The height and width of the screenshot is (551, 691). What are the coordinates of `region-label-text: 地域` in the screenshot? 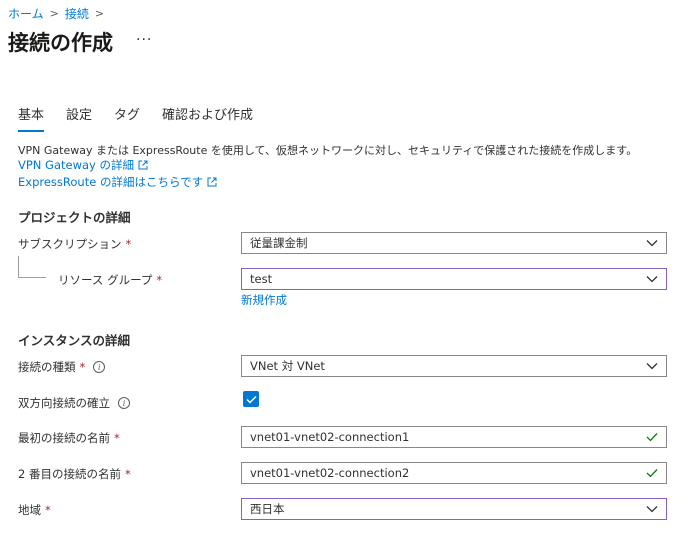 It's located at (29, 510).